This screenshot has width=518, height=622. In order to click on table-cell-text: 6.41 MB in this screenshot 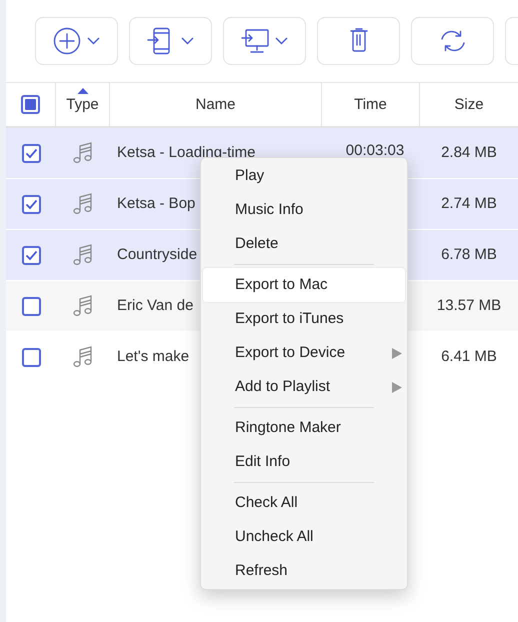, I will do `click(469, 356)`.